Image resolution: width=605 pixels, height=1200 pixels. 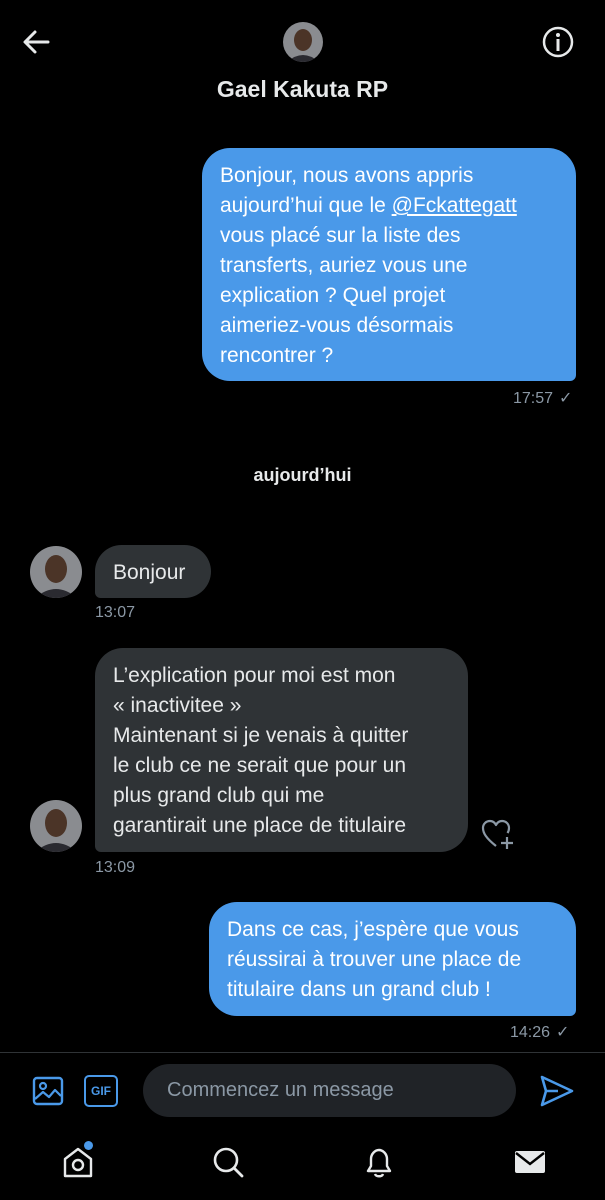 I want to click on message-line: transferts, auriez vous une, so click(x=344, y=265).